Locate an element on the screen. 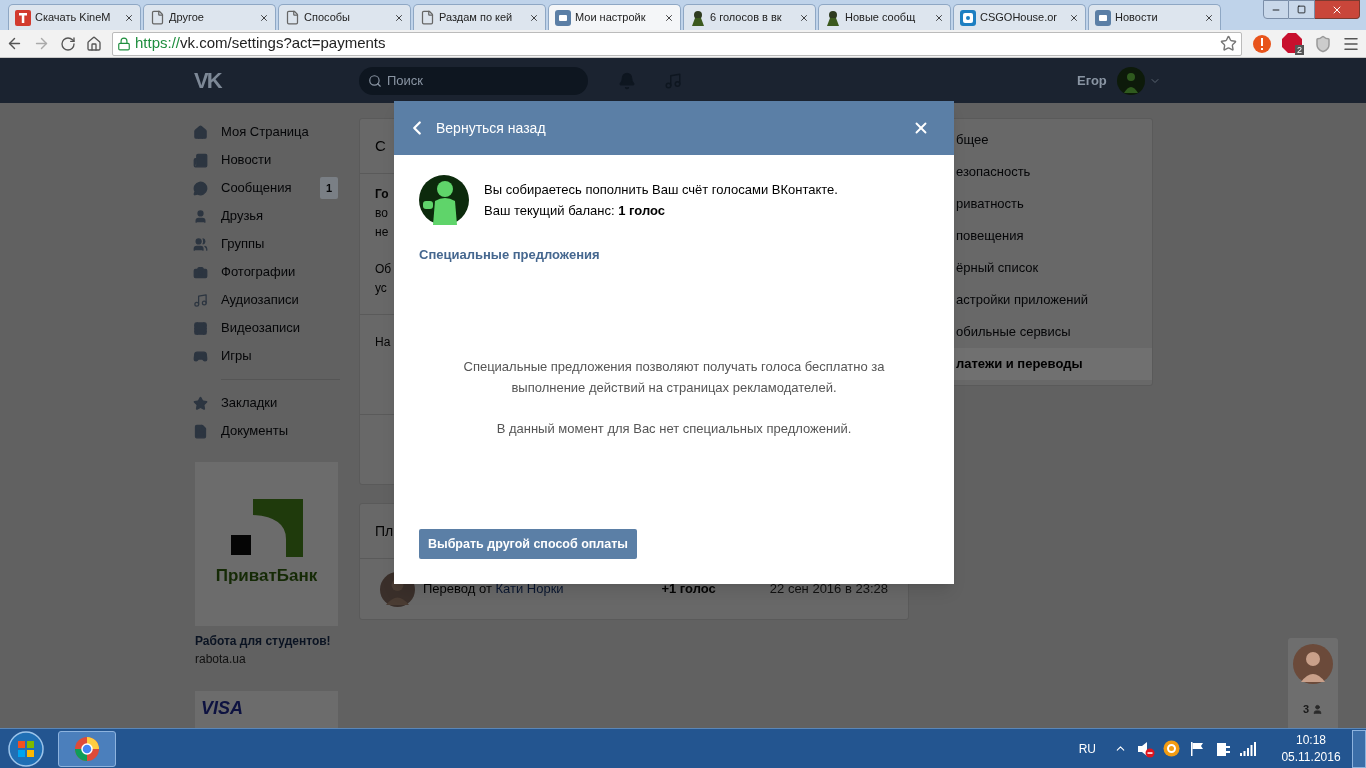 The image size is (1366, 768). payment-amount: +1 голос is located at coordinates (688, 589).